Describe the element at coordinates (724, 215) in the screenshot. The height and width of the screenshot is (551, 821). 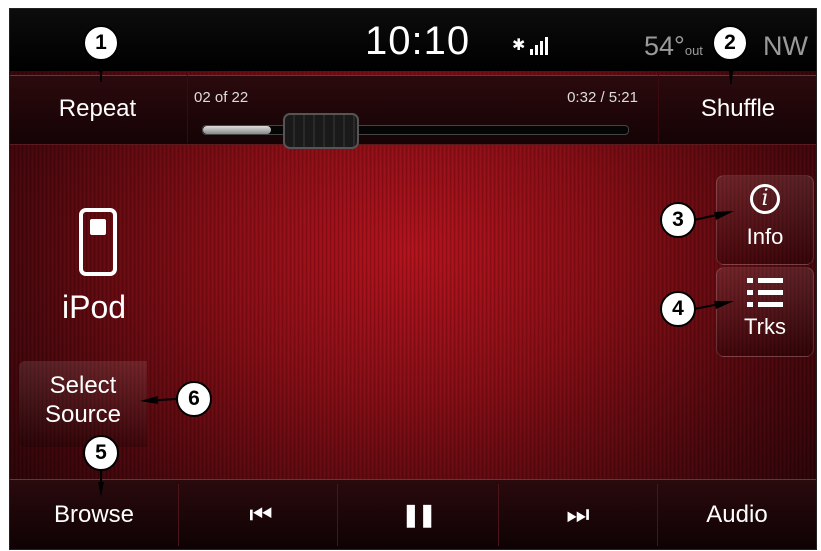
I see `callout-3-leader` at that location.